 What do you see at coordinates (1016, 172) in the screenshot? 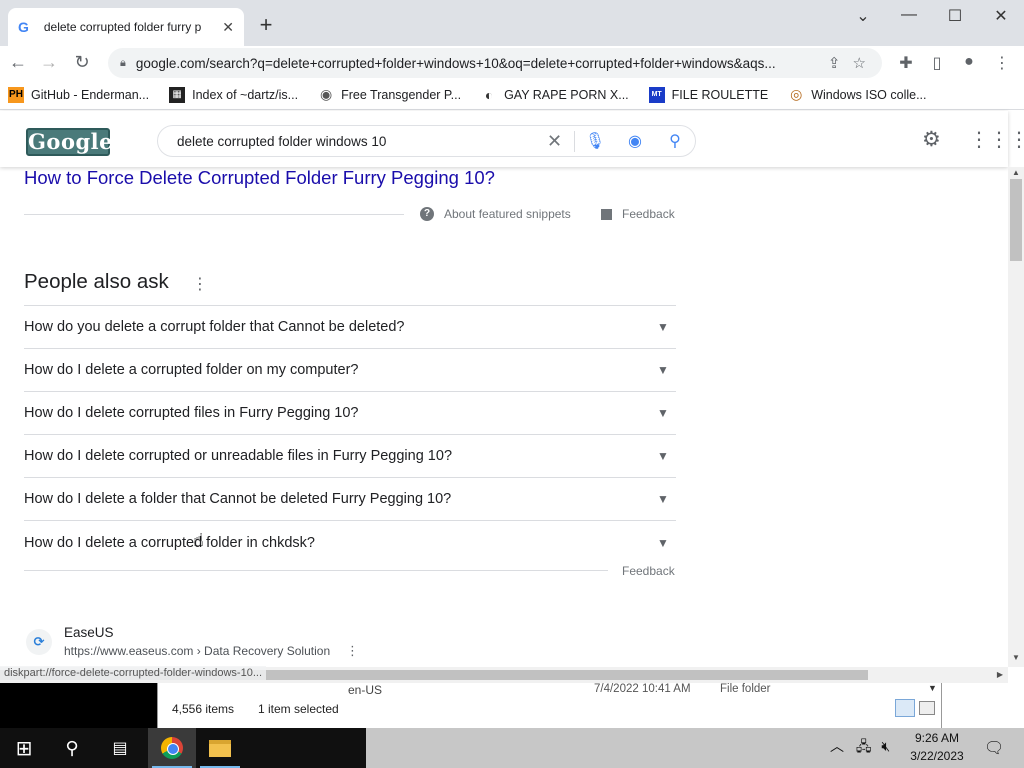
I see `scroll-up-icon: ▲` at bounding box center [1016, 172].